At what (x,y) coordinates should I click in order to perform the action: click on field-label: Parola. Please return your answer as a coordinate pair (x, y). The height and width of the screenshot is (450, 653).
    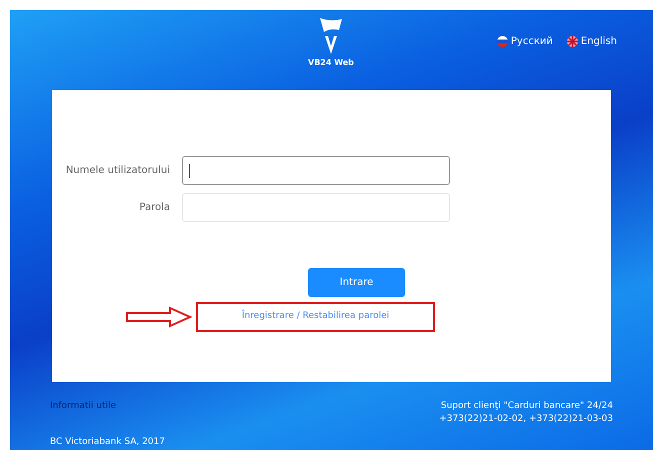
    Looking at the image, I should click on (154, 208).